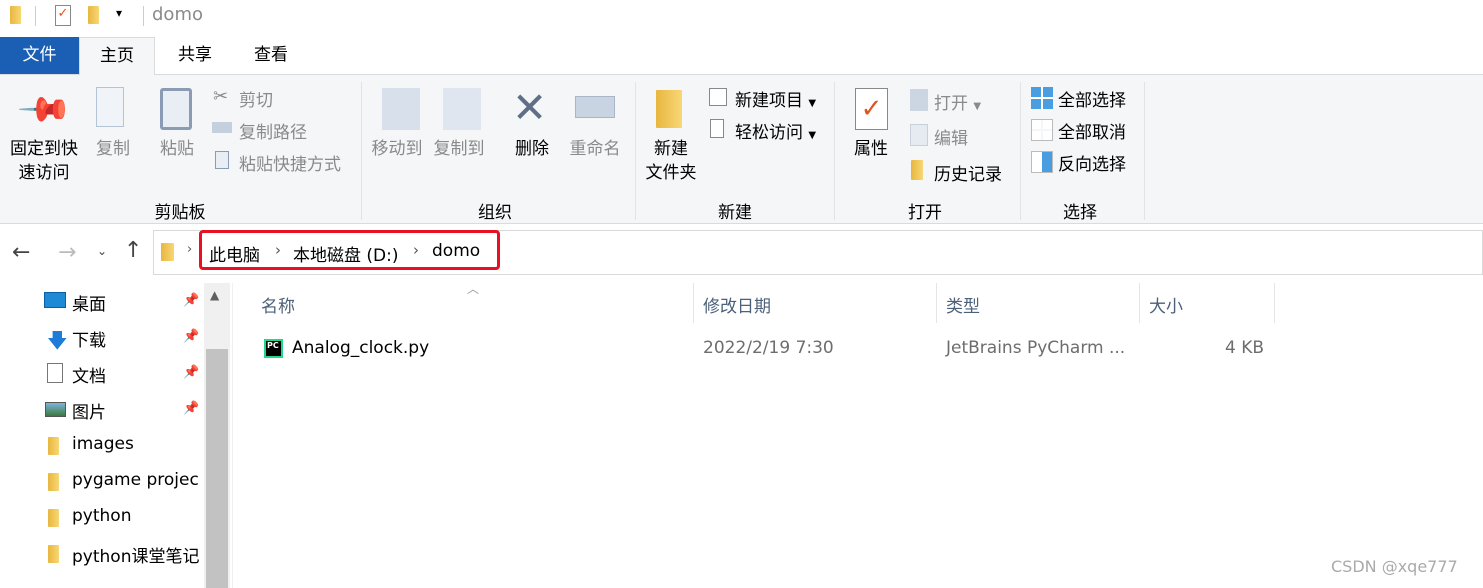  Describe the element at coordinates (951, 136) in the screenshot. I see `edit-button: 编辑` at that location.